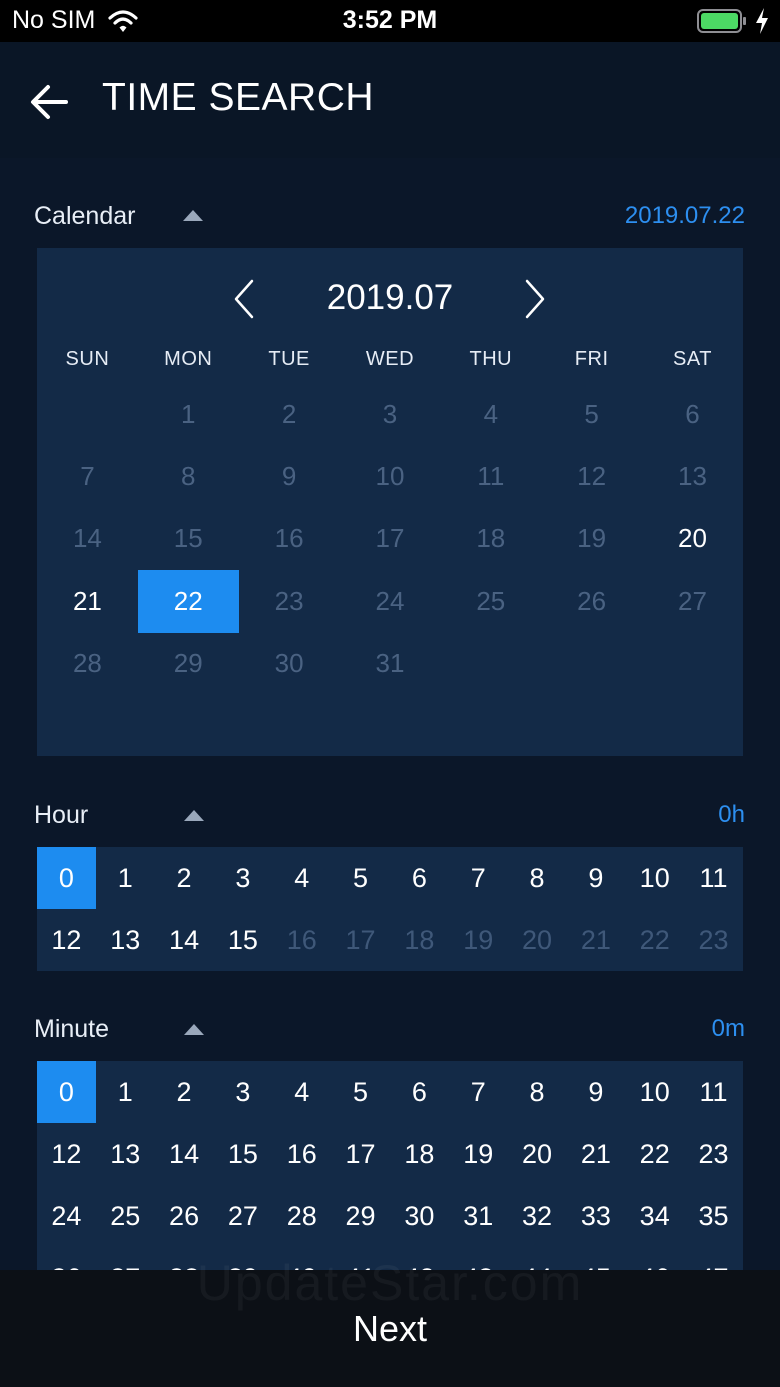 This screenshot has height=1387, width=780. Describe the element at coordinates (654, 1216) in the screenshot. I see `minute-option-34: 34` at that location.